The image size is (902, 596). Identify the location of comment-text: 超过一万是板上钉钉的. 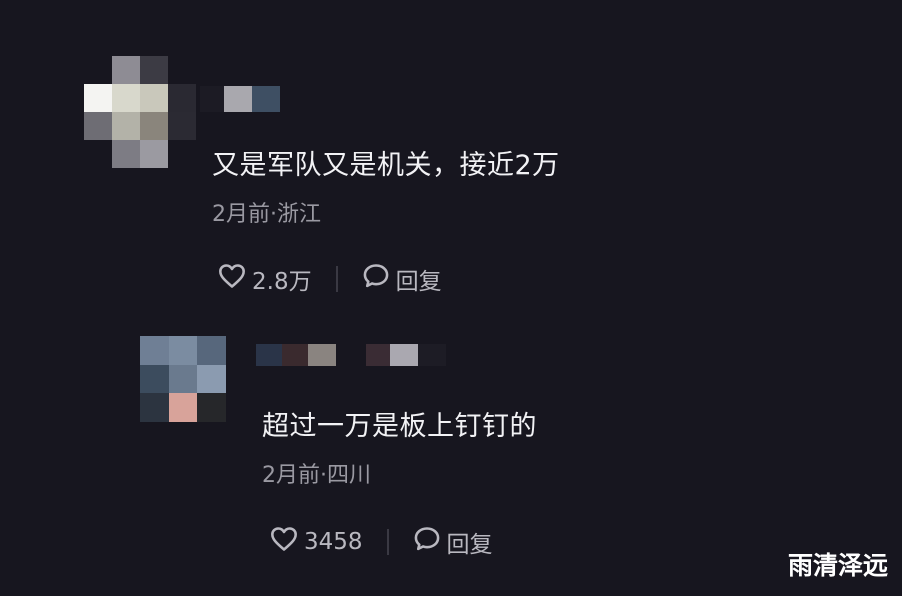
(399, 426).